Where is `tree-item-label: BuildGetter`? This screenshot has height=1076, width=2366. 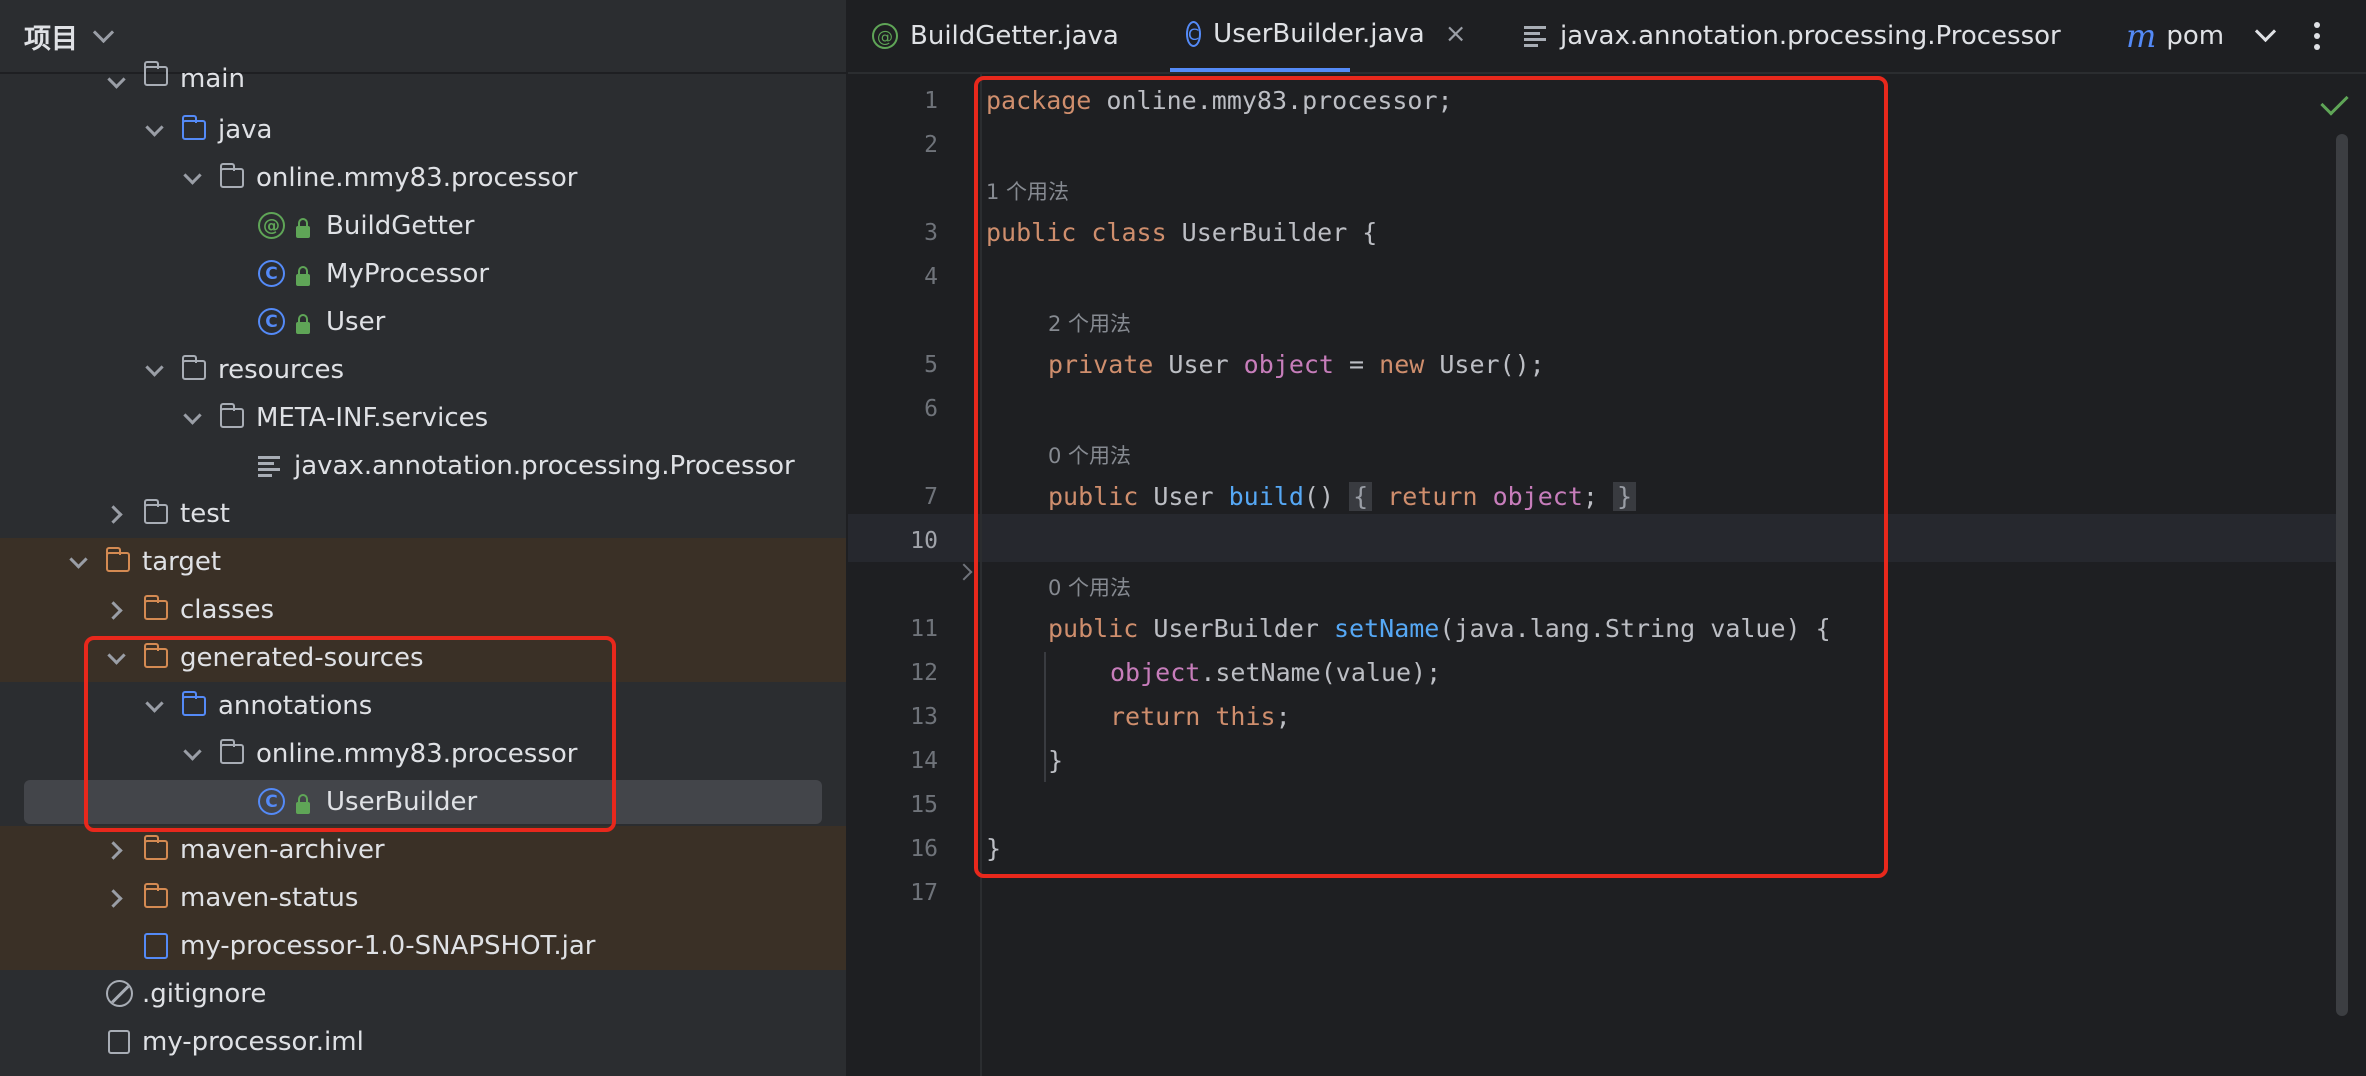 tree-item-label: BuildGetter is located at coordinates (400, 226).